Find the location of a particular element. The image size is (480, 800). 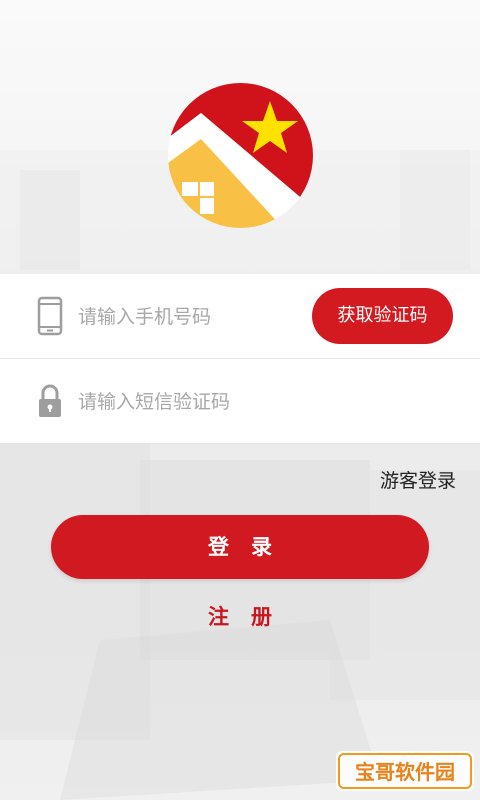

phone-row: 获取验证码 is located at coordinates (240, 316).